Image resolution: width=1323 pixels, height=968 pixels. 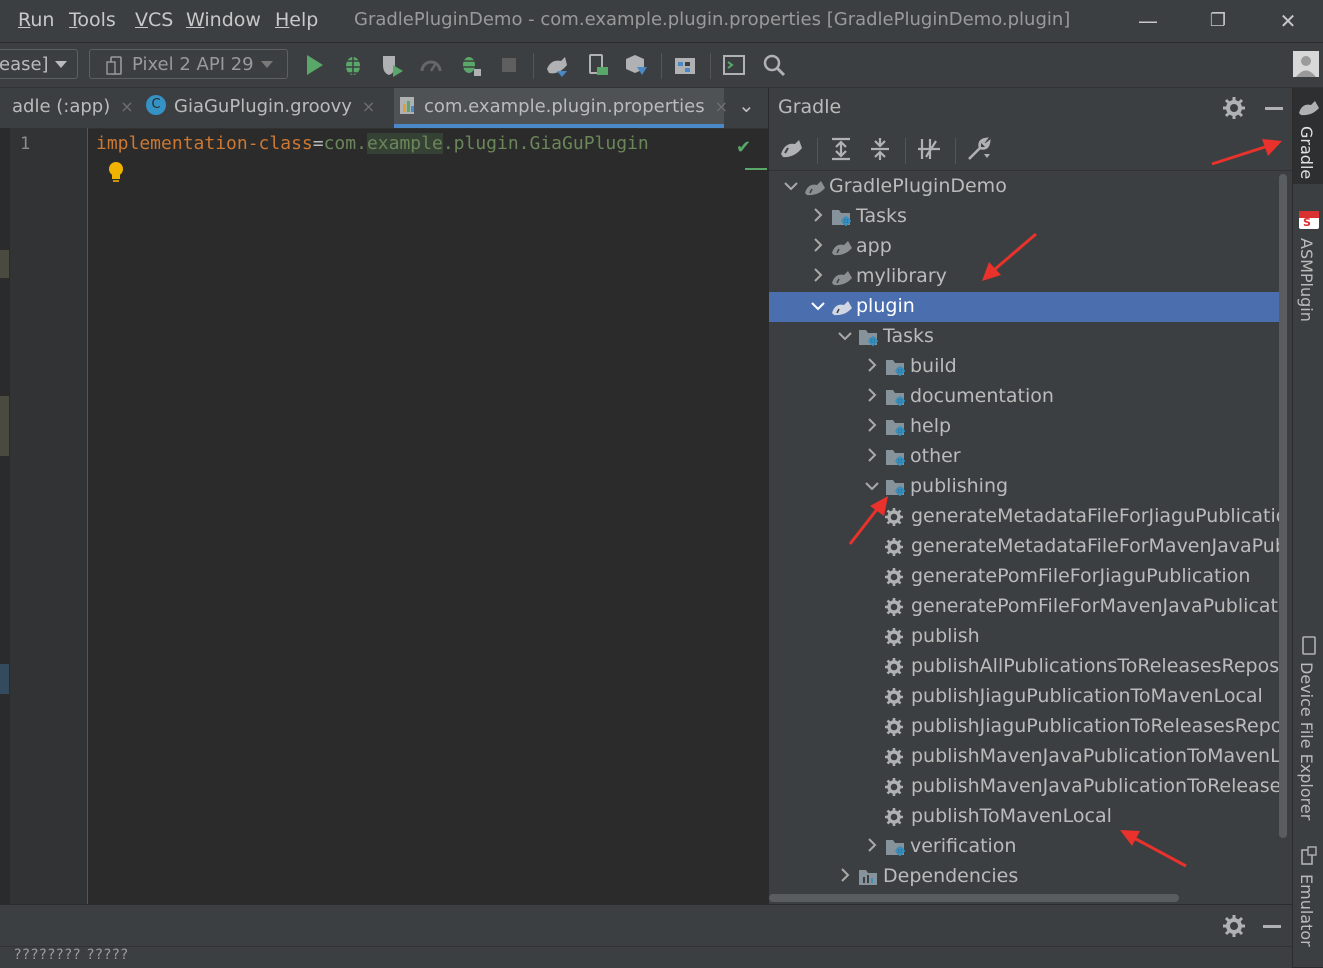 I want to click on tree-row: verification, so click(x=1024, y=847).